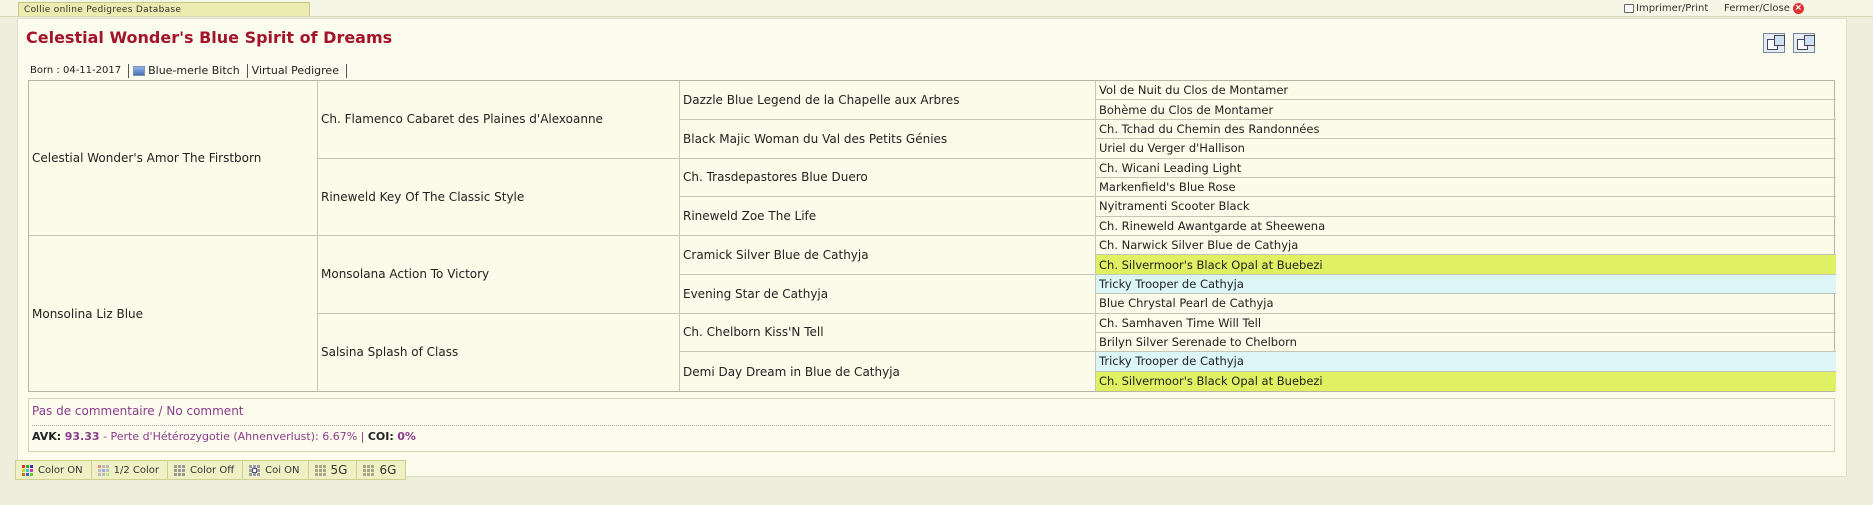 This screenshot has width=1873, height=505. What do you see at coordinates (499, 197) in the screenshot?
I see `pedigree-gen2: Rineweld Key Of The Classic Style` at bounding box center [499, 197].